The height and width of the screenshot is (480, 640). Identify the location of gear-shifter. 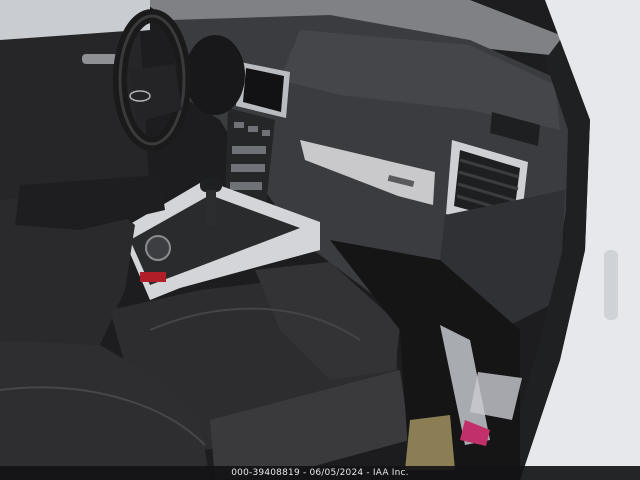
(211, 208).